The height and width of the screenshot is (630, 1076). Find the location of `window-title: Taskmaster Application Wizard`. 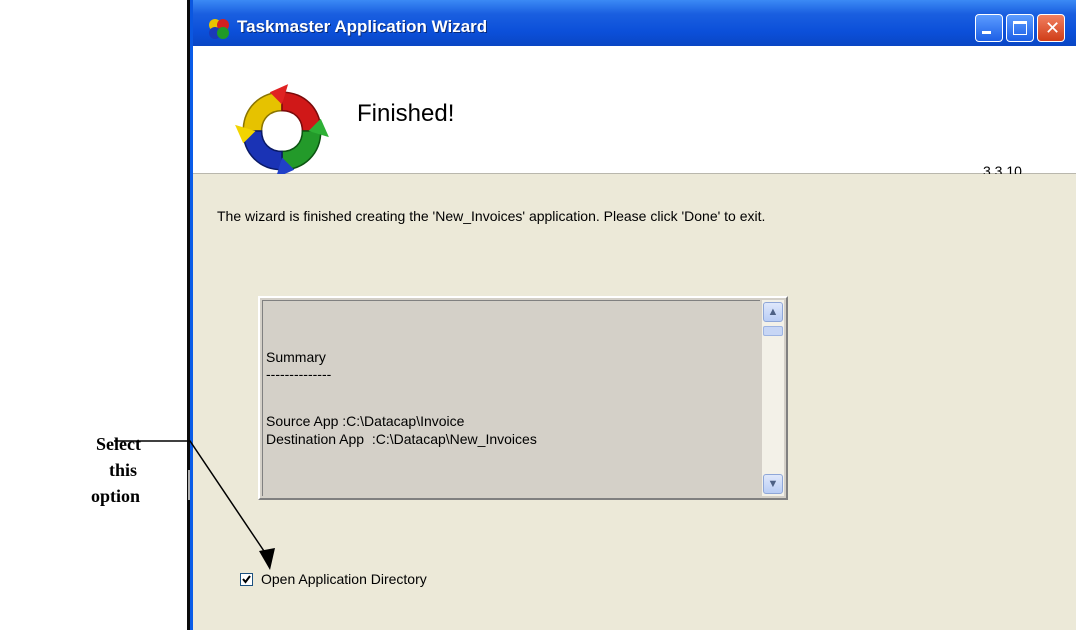

window-title: Taskmaster Application Wizard is located at coordinates (362, 26).